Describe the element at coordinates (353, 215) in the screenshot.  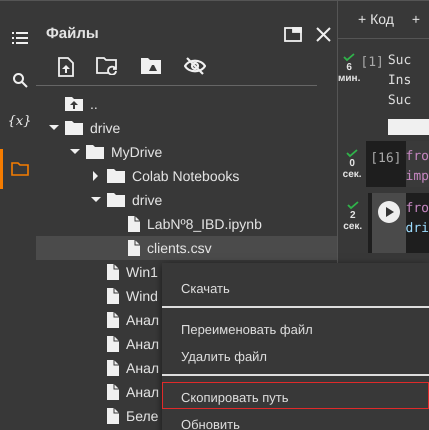
I see `run-time: 2` at that location.